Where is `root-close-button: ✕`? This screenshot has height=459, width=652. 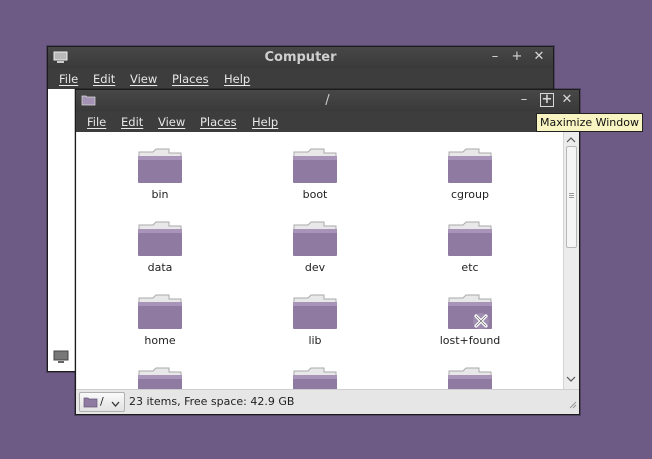 root-close-button: ✕ is located at coordinates (567, 100).